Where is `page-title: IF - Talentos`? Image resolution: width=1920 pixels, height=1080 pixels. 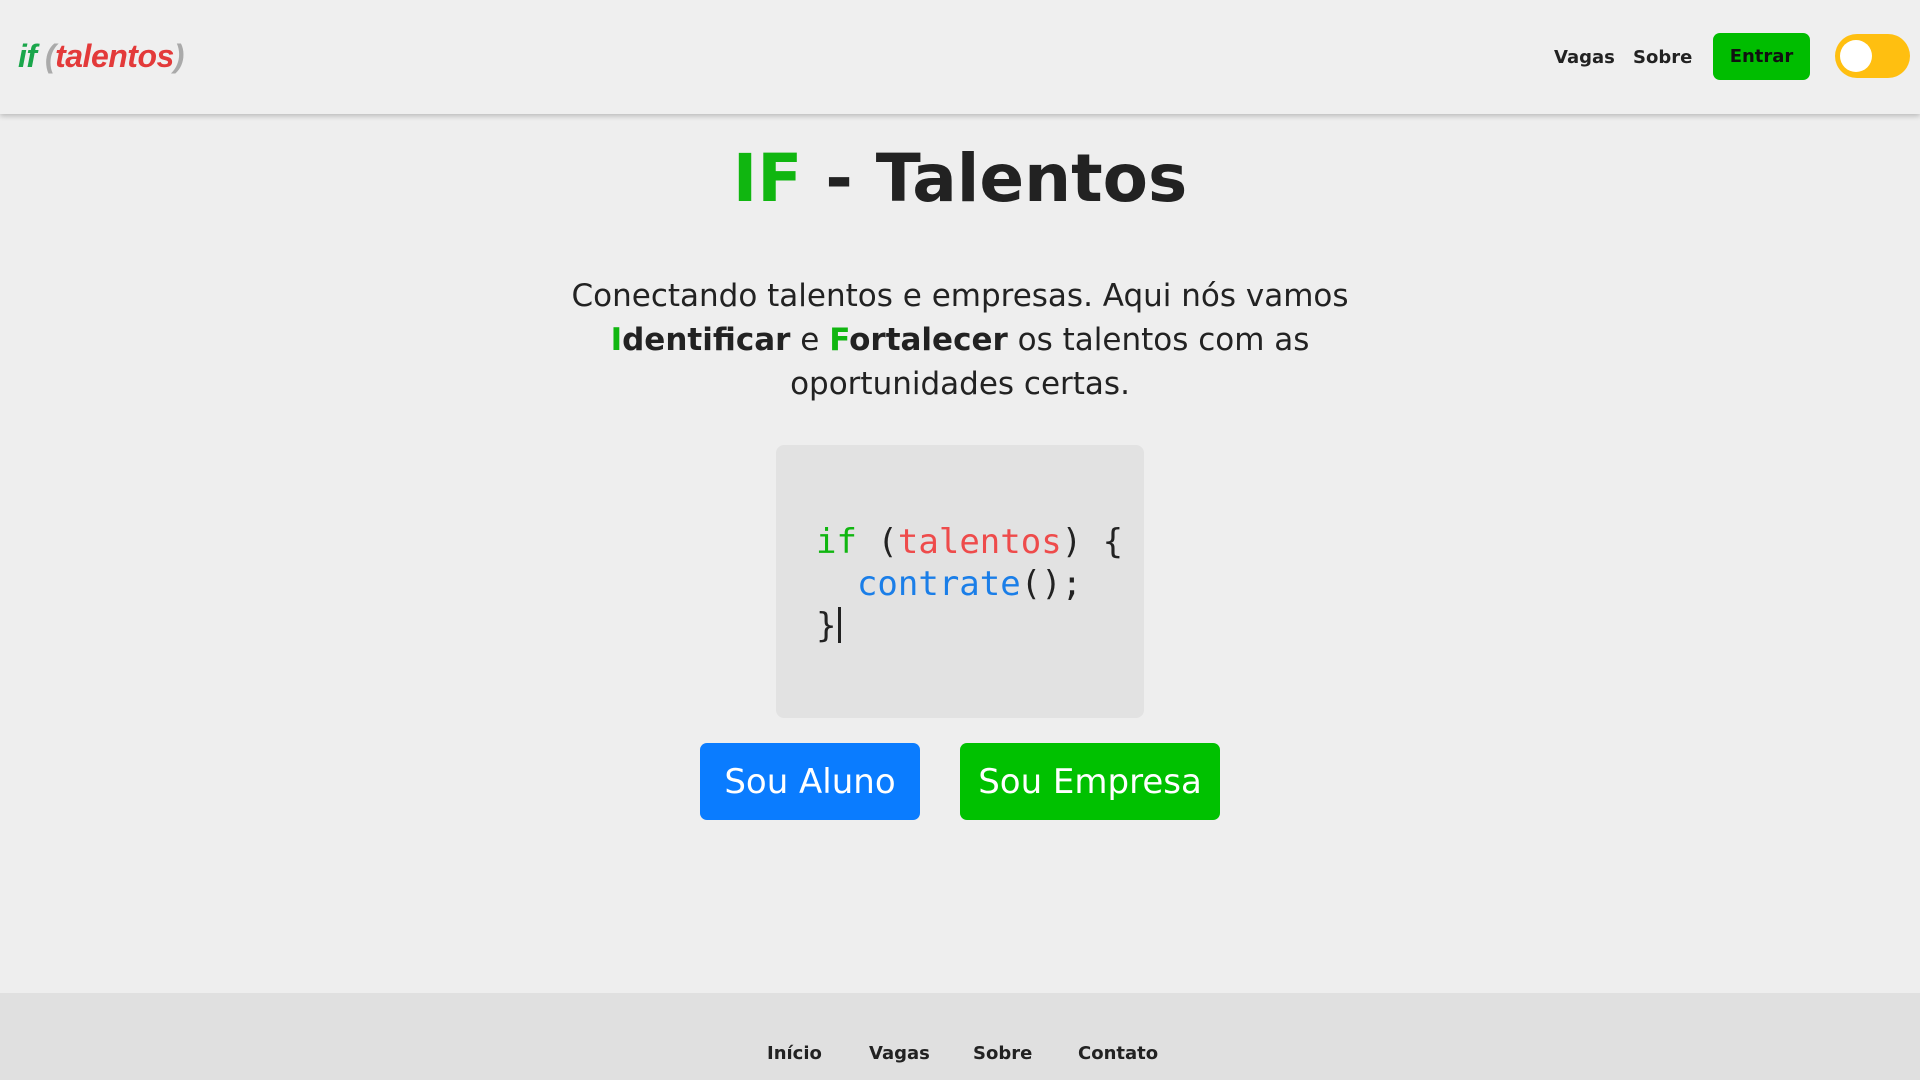 page-title: IF - Talentos is located at coordinates (960, 178).